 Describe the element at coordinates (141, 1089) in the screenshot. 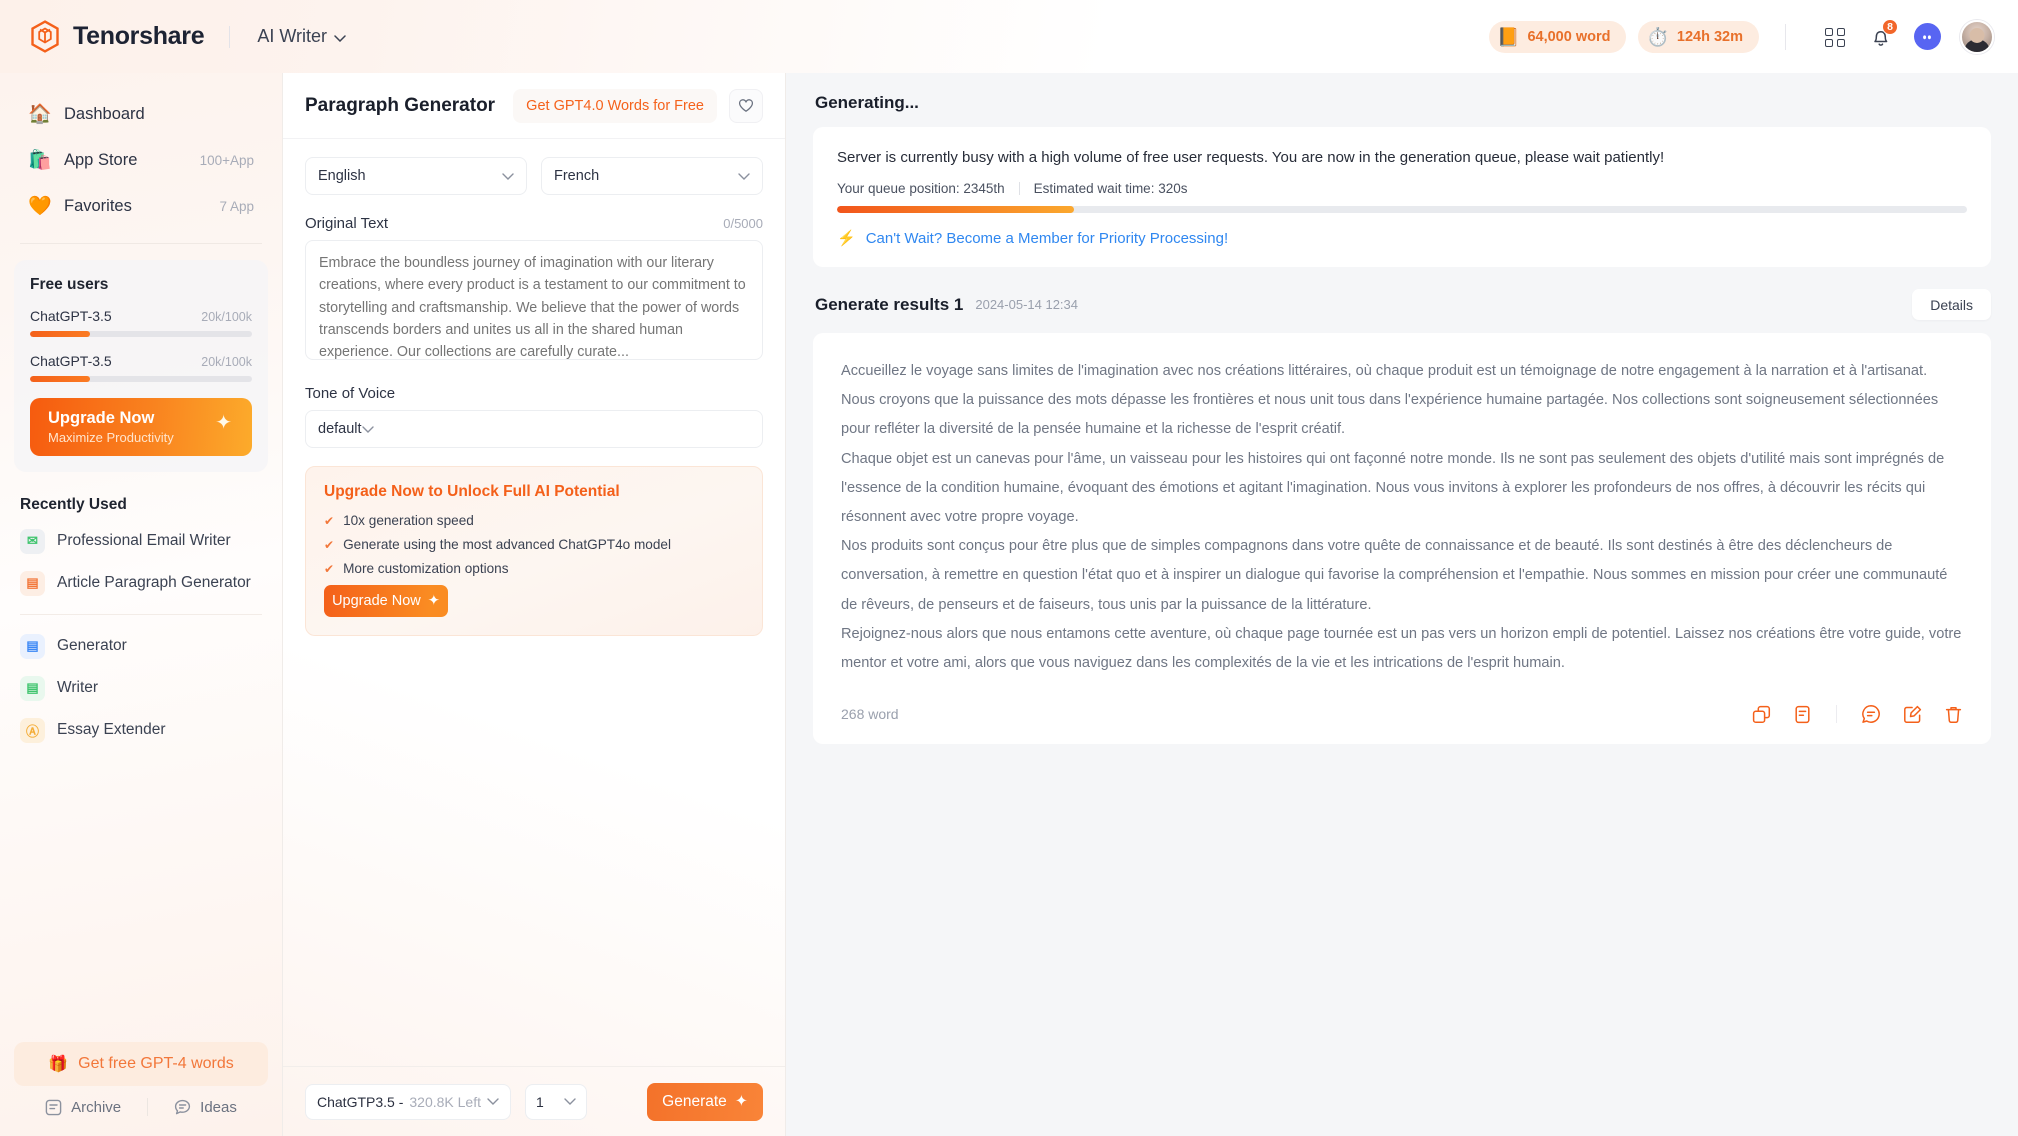

I see `sidebar-bottom: 🎁 Get free GPT-4 words Archive Ideas` at that location.